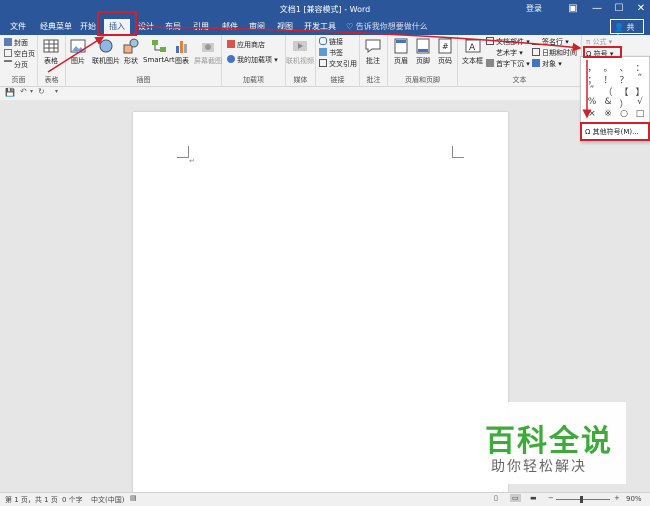 The width and height of the screenshot is (650, 506). Describe the element at coordinates (597, 9) in the screenshot. I see `minimize-icon: —` at that location.